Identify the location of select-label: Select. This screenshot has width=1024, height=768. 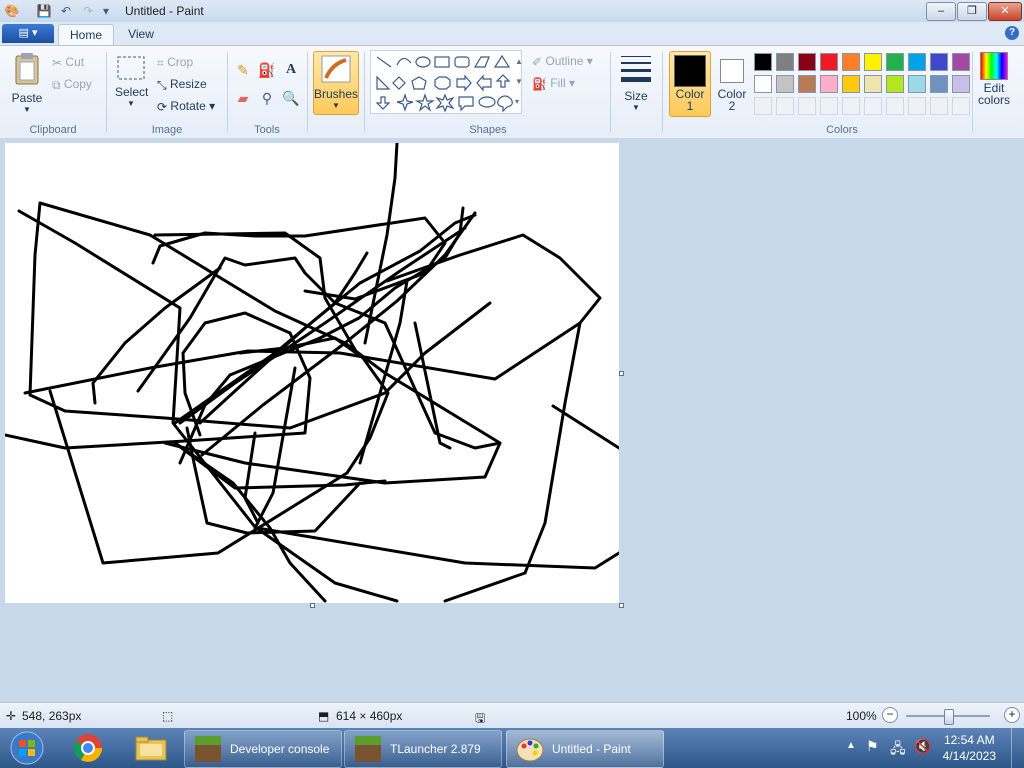
(132, 92).